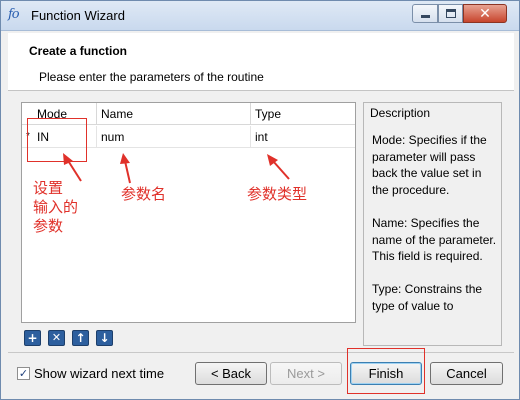  Describe the element at coordinates (277, 194) in the screenshot. I see `annotation-type: 参数类型` at that location.